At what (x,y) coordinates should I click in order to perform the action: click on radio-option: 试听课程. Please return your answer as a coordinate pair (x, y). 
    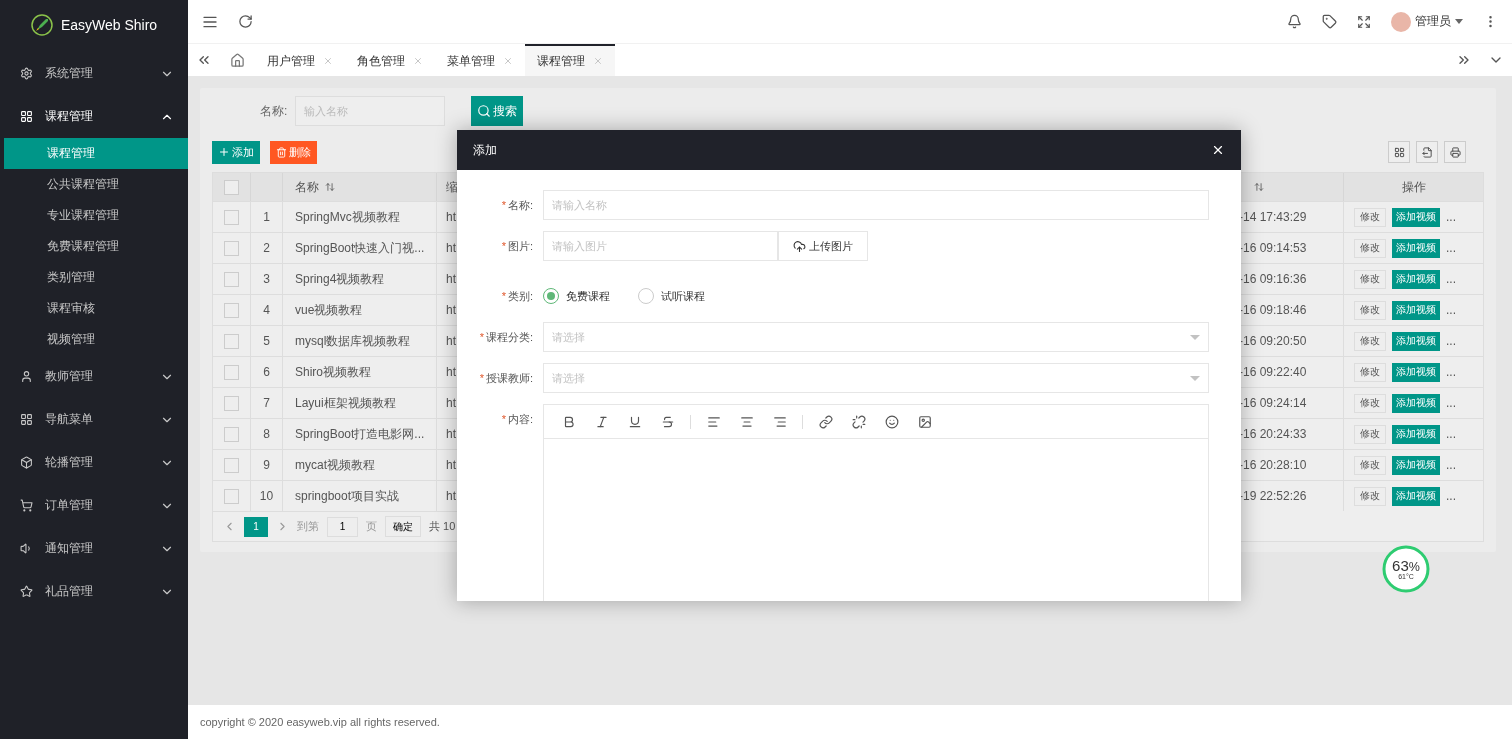
    Looking at the image, I should click on (671, 296).